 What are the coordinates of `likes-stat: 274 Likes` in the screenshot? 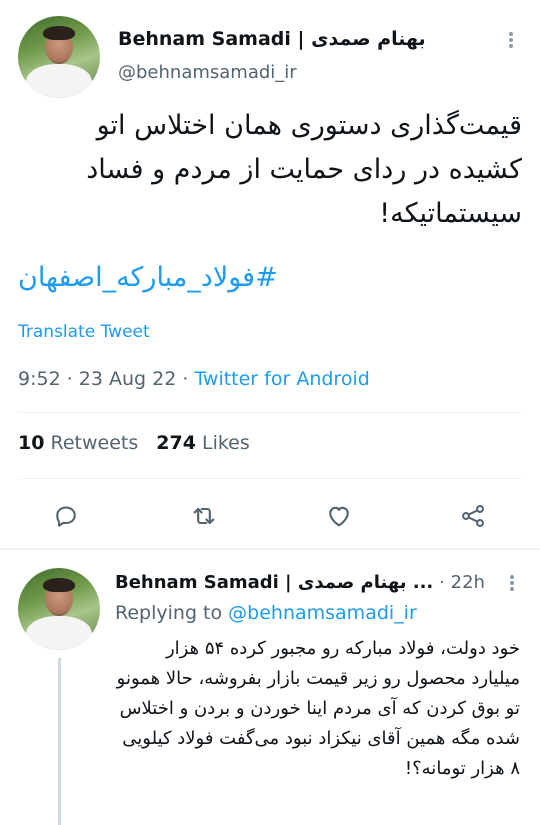 It's located at (203, 443).